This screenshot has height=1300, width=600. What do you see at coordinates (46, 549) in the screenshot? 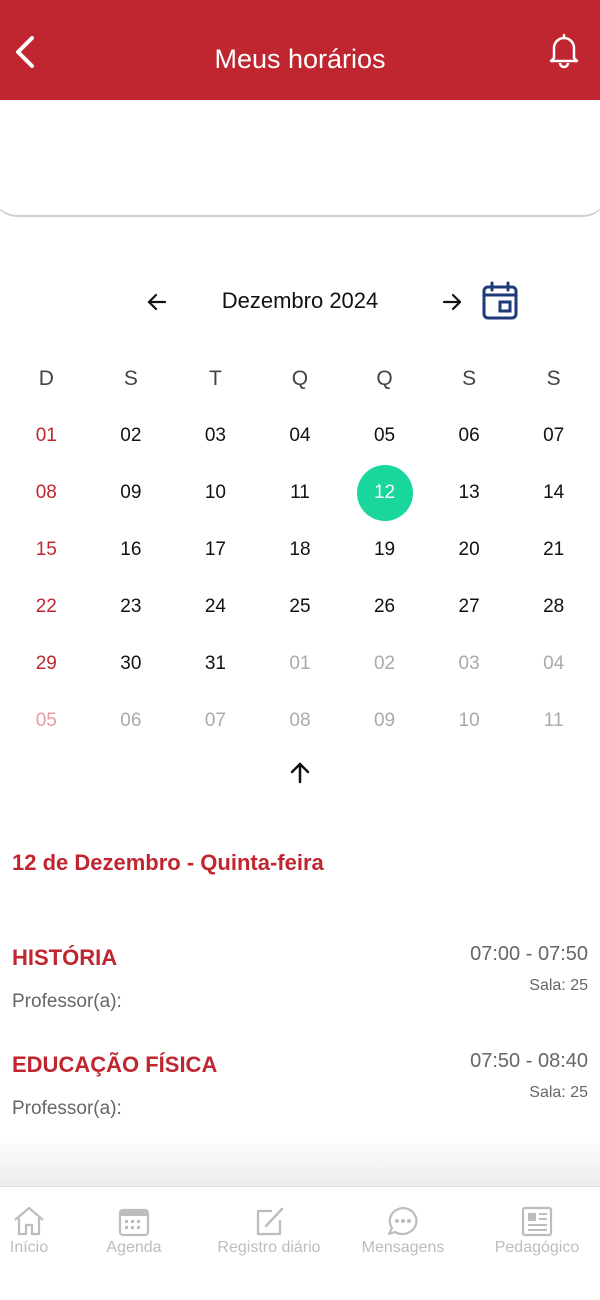
I see `calendar-day: 15` at bounding box center [46, 549].